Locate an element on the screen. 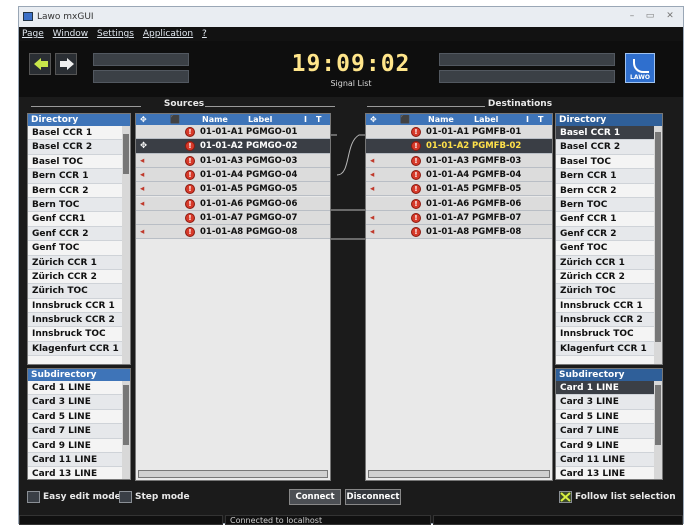  signal-name: 01-01-A6 is located at coordinates (222, 203).